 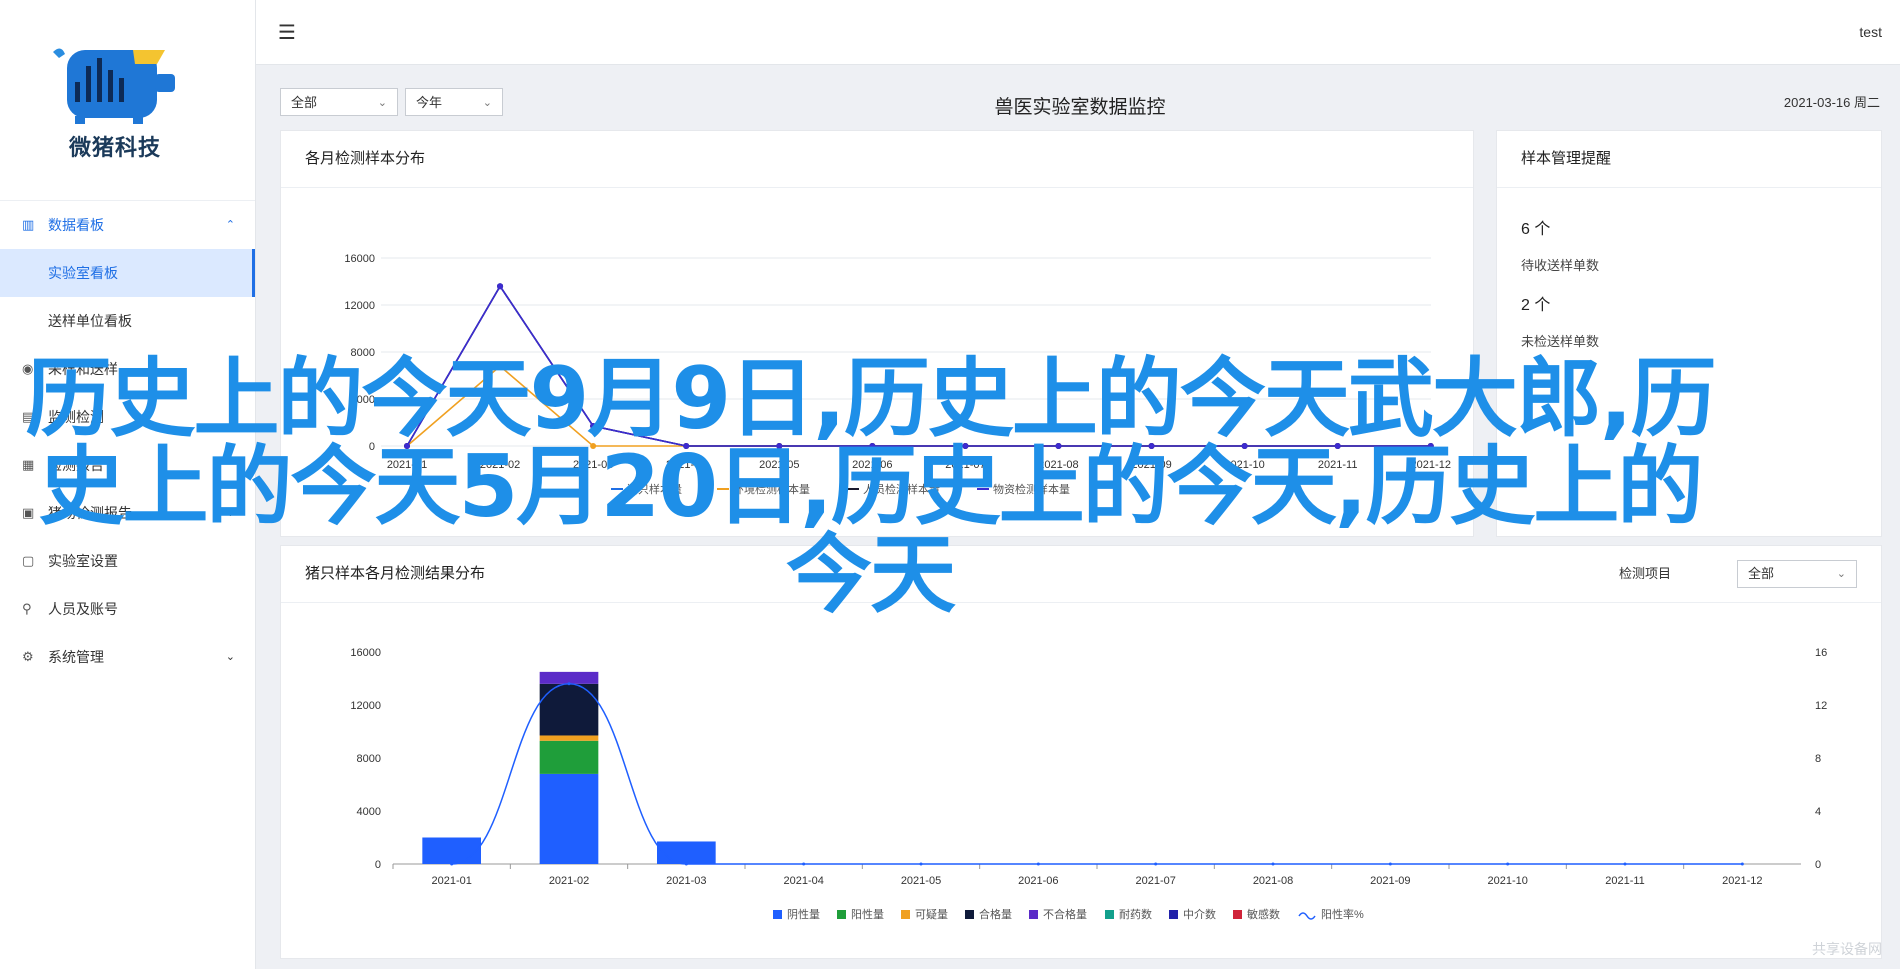 I want to click on legend-label: 阳性率%, so click(x=1342, y=914).